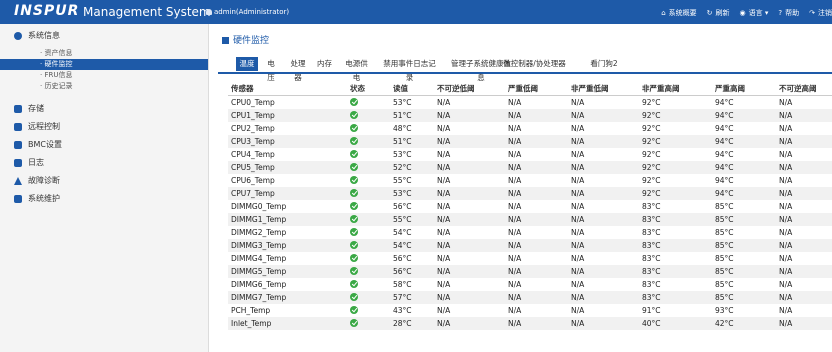 This screenshot has width=832, height=352. I want to click on table-cell: CPU6_Temp, so click(253, 180).